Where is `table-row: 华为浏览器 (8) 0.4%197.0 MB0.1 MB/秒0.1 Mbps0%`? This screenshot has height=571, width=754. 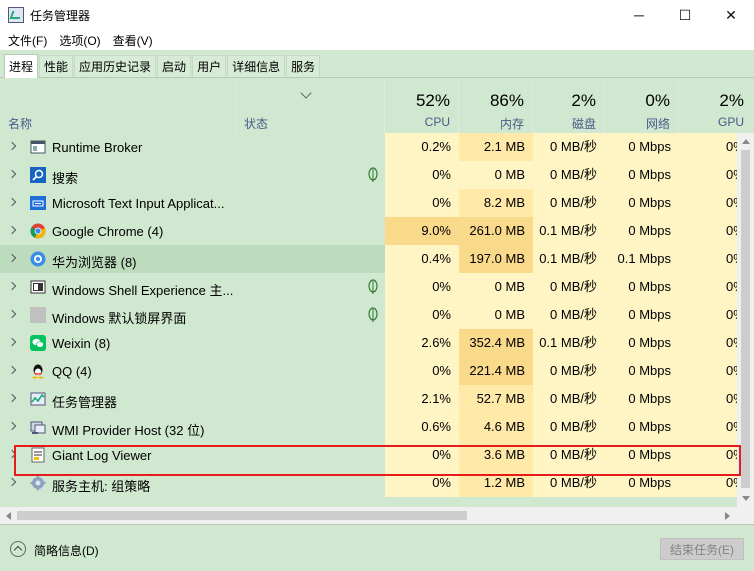 table-row: 华为浏览器 (8) 0.4%197.0 MB0.1 MB/秒0.1 Mbps0% is located at coordinates (377, 259).